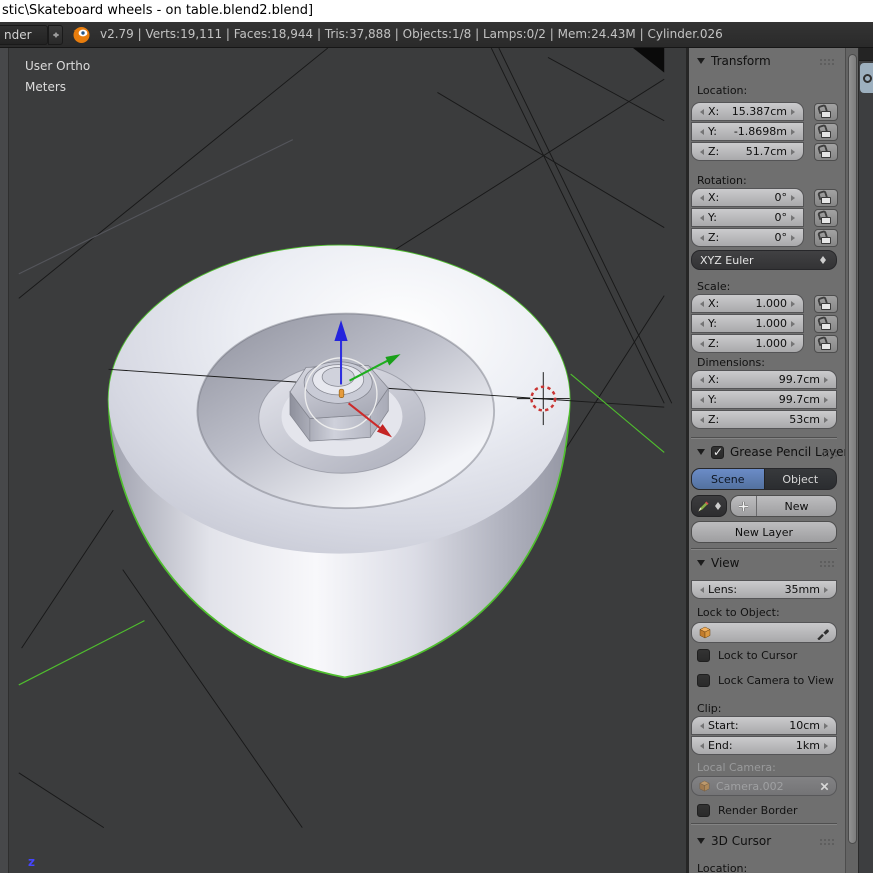 Image resolution: width=873 pixels, height=873 pixels. Describe the element at coordinates (747, 303) in the screenshot. I see `scale-x-field: X: 1.000` at that location.